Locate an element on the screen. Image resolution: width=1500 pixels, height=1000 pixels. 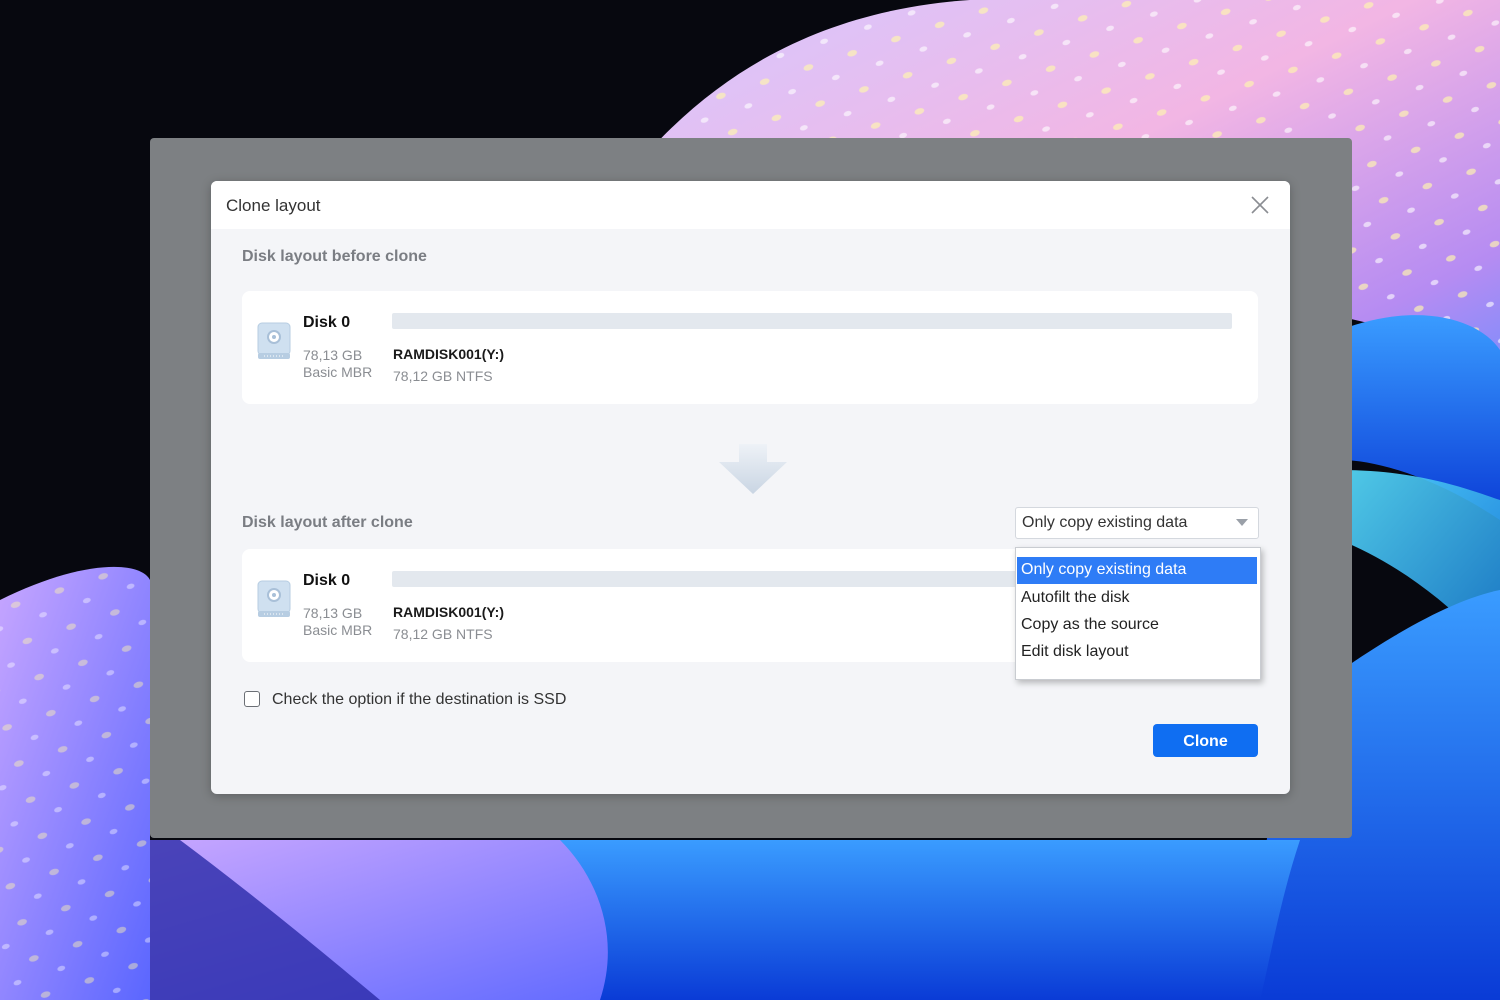
dropdown-option: Autofilt the disk is located at coordinates (1137, 598).